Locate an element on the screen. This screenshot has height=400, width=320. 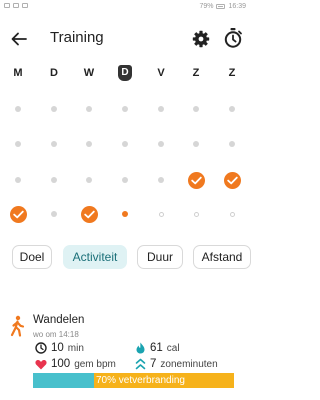
duration-value: 10 is located at coordinates (57, 348).